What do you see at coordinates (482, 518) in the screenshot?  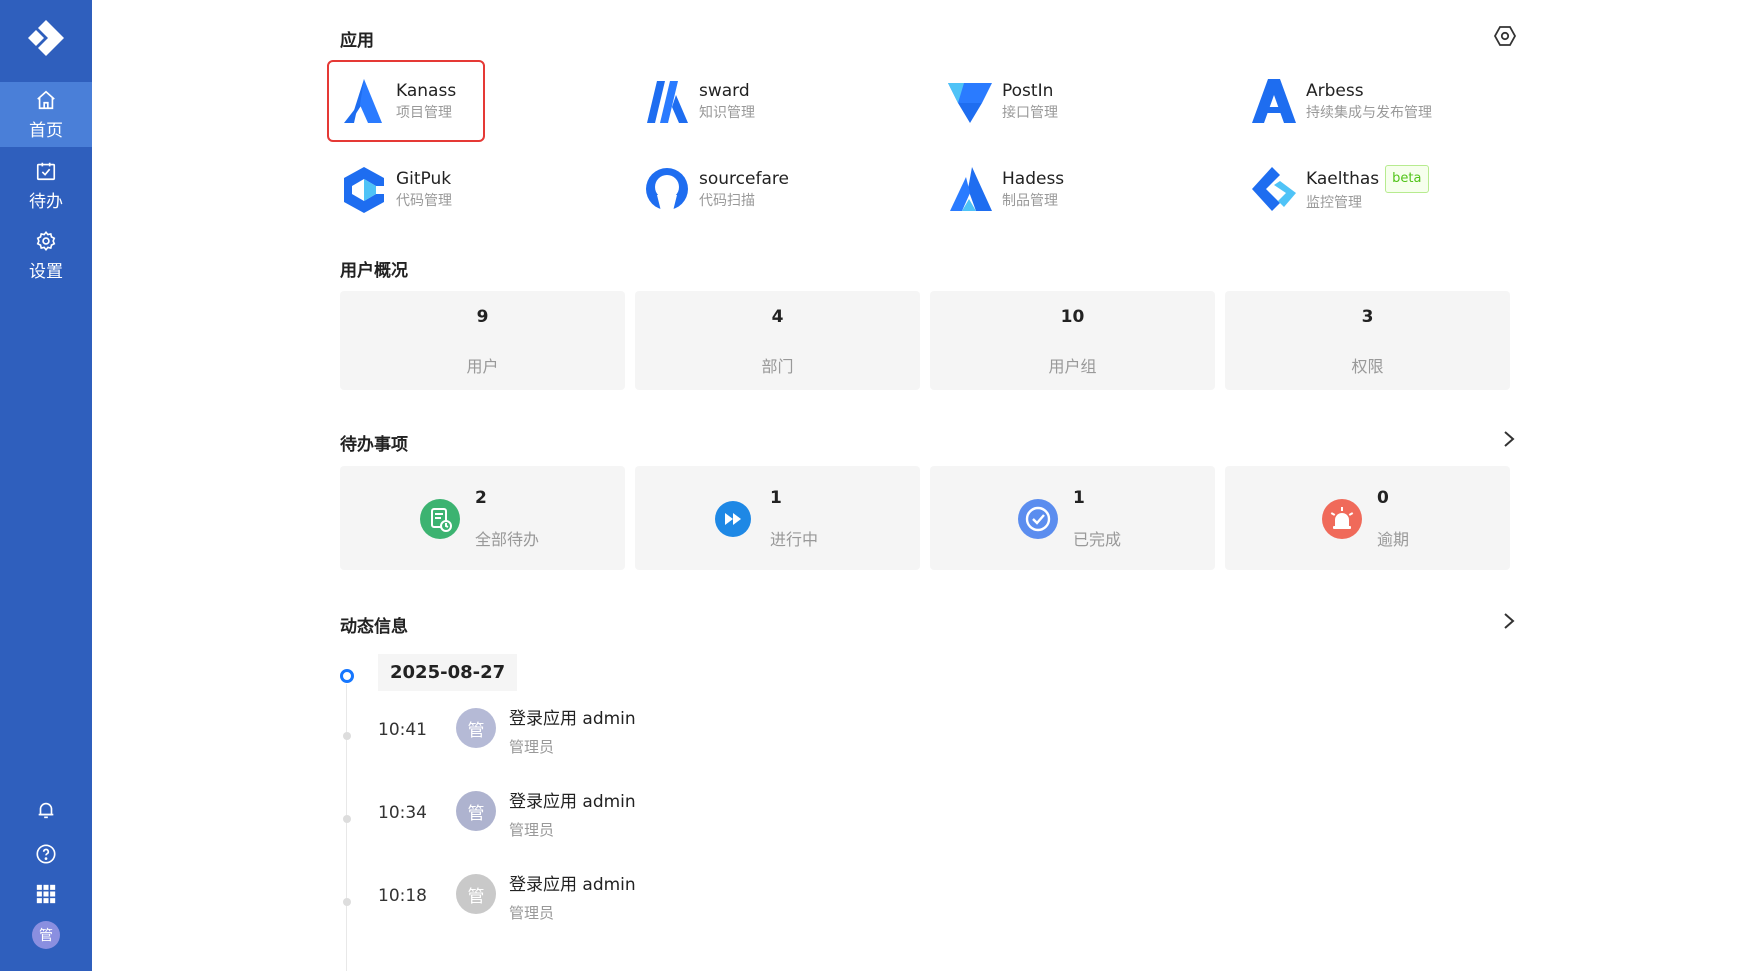 I see `todo-card-all: 2 全部待办` at bounding box center [482, 518].